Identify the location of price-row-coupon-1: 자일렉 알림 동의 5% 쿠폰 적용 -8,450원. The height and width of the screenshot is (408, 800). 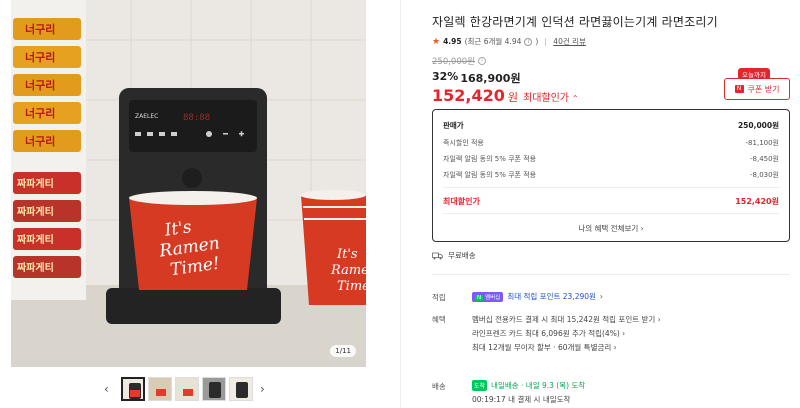
(611, 159).